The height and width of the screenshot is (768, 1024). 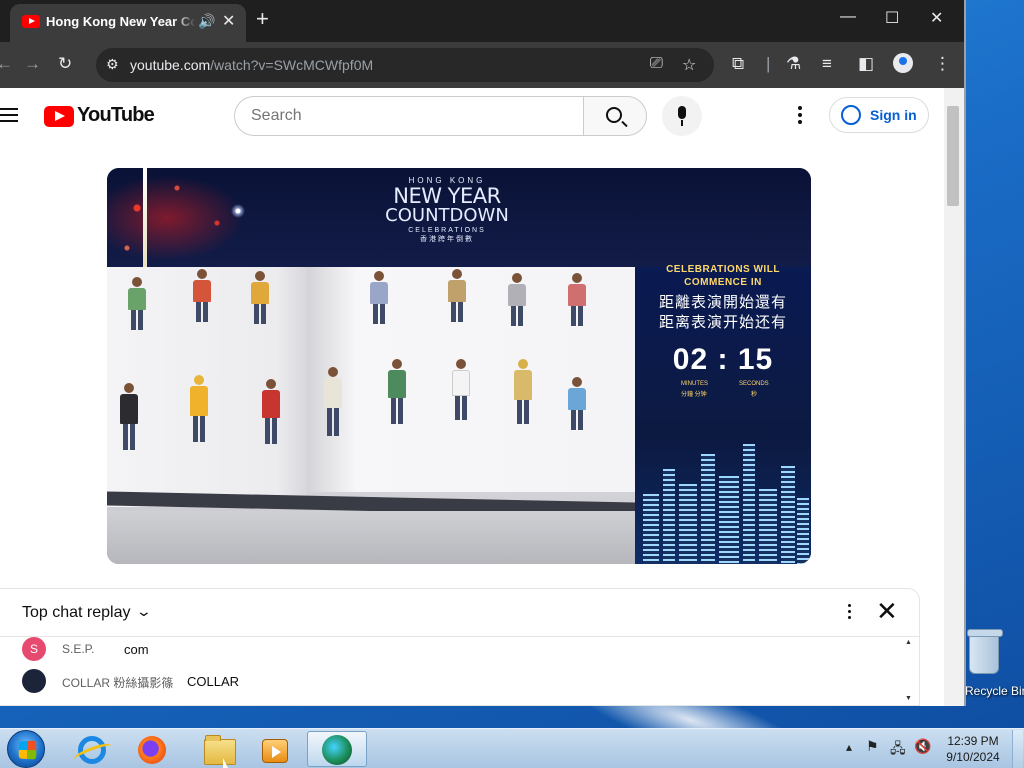 I want to click on search-button, so click(x=615, y=116).